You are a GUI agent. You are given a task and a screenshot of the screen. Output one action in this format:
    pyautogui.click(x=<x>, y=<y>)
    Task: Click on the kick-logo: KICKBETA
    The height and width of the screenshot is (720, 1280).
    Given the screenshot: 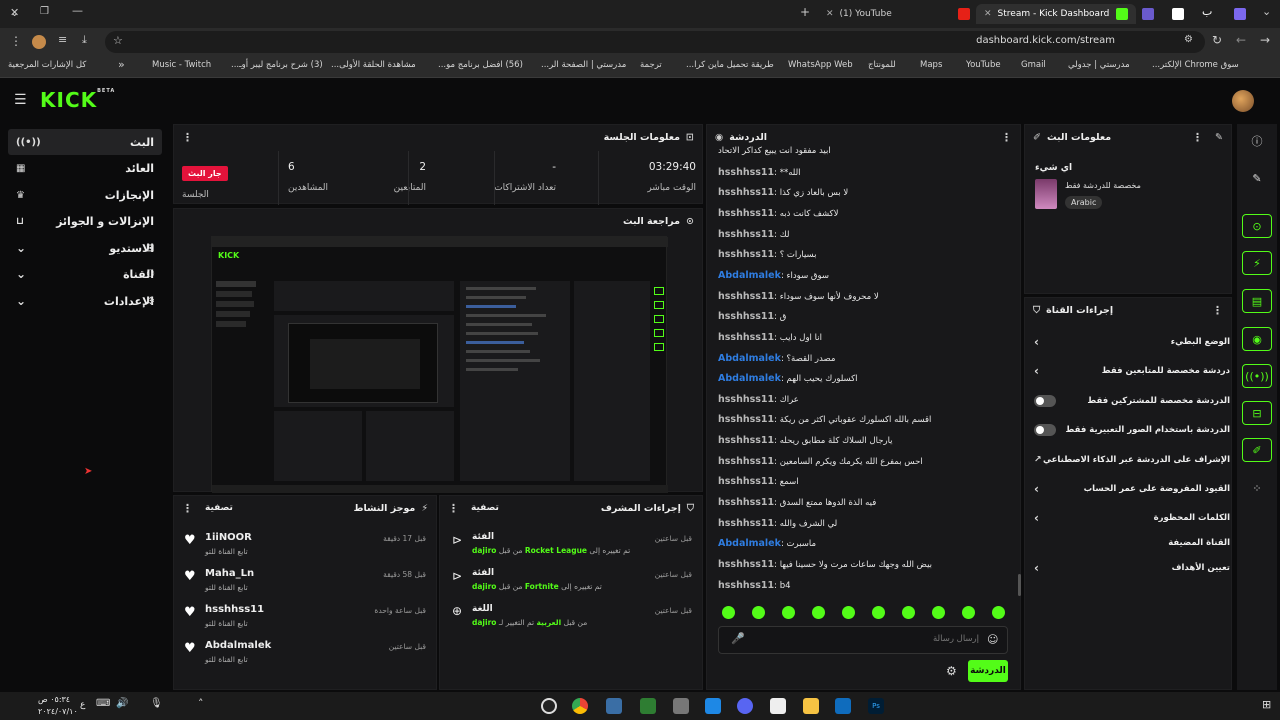 What is the action you would take?
    pyautogui.click(x=77, y=100)
    